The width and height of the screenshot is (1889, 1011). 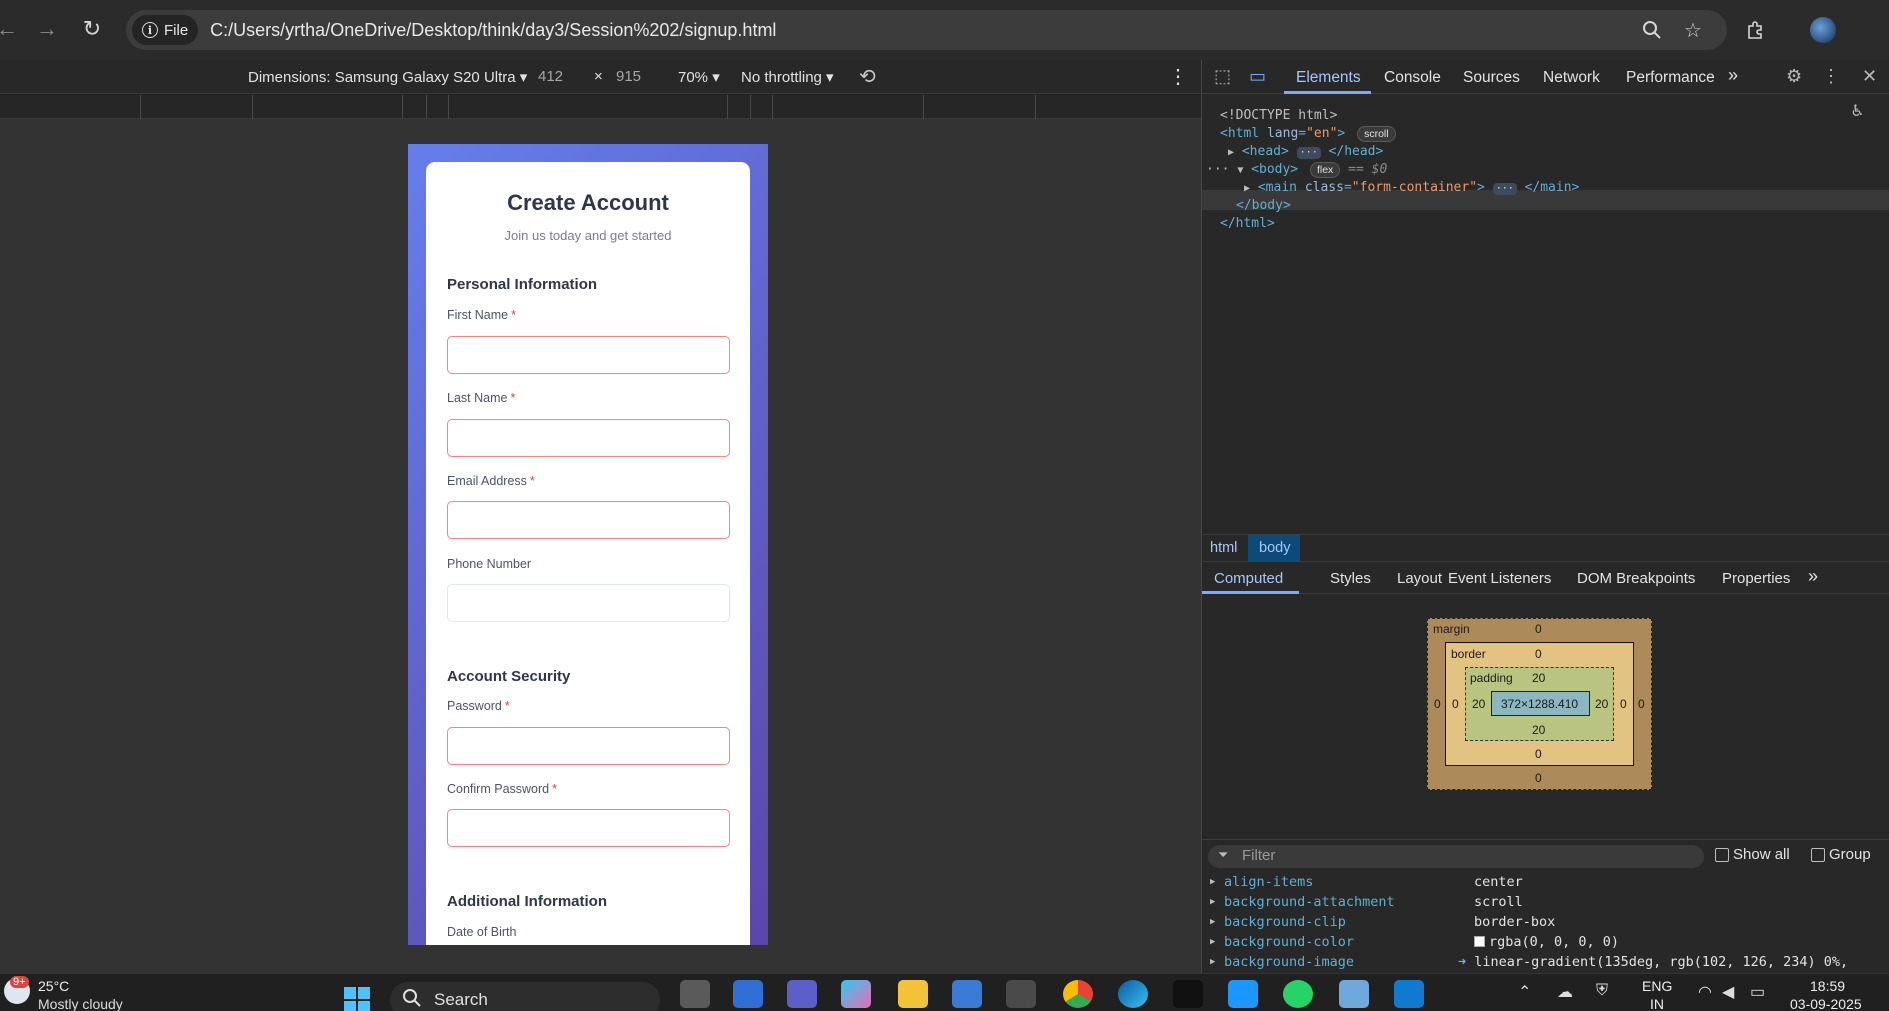 What do you see at coordinates (1247, 223) in the screenshot?
I see `html-close-node: </html>` at bounding box center [1247, 223].